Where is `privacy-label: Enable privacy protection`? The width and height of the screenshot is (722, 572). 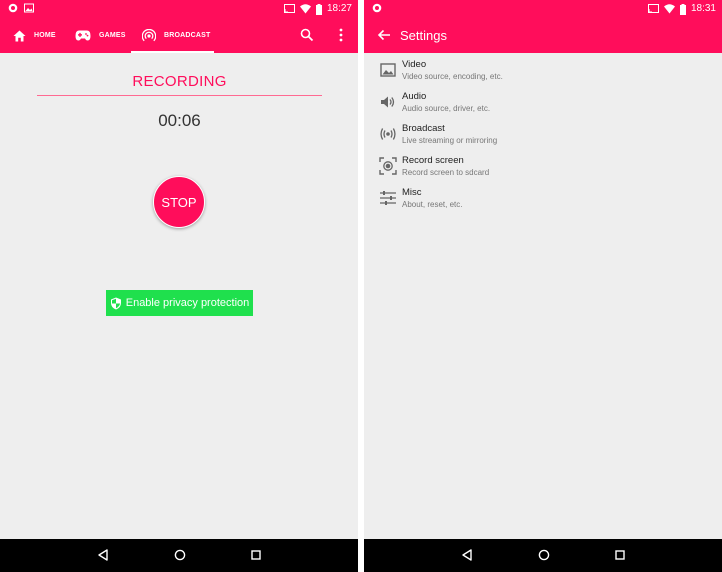
privacy-label: Enable privacy protection is located at coordinates (187, 303).